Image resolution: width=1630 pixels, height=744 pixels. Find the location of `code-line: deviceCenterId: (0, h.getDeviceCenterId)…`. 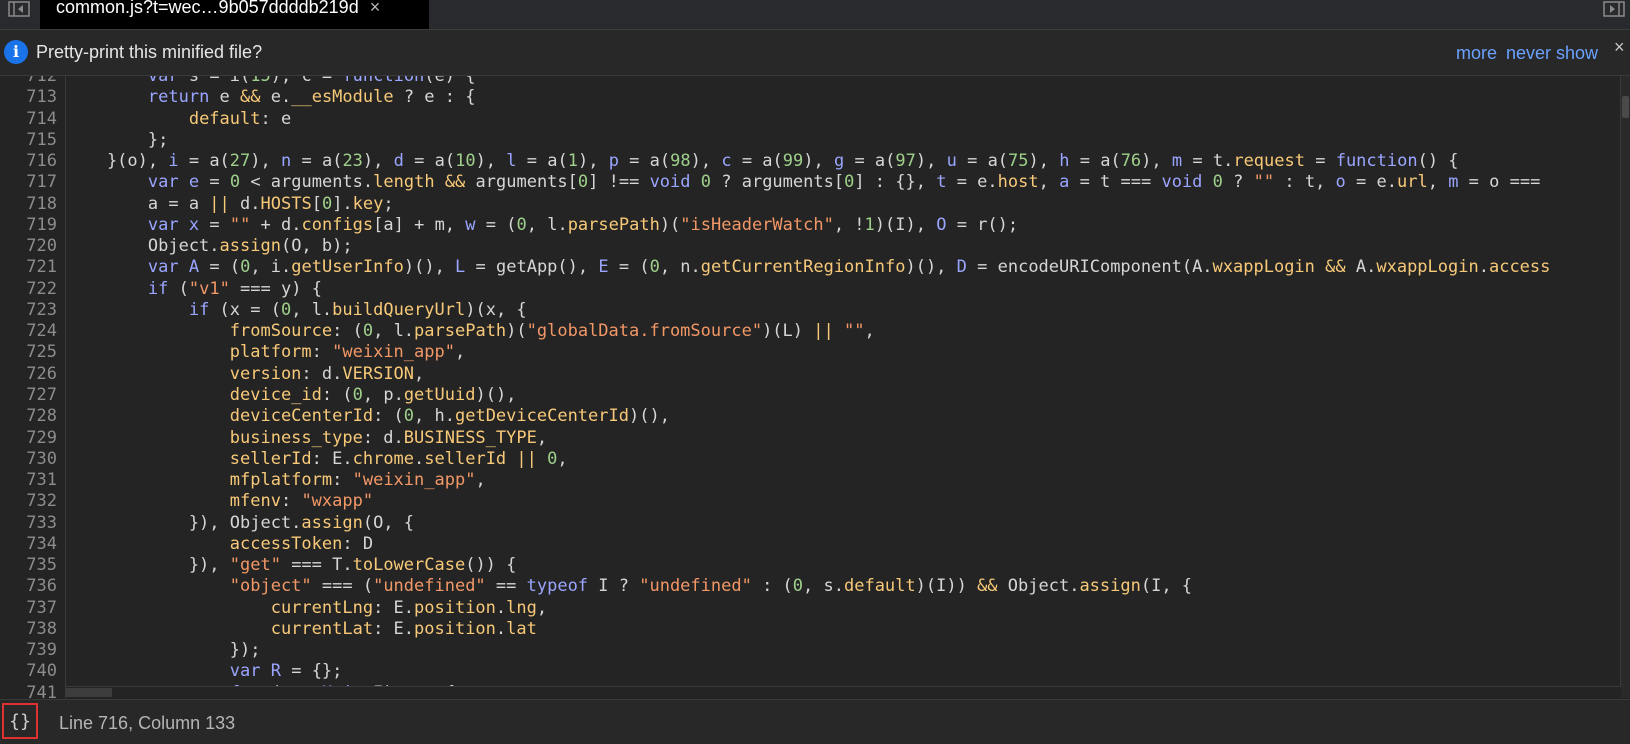

code-line: deviceCenterId: (0, h.getDeviceCenterId)… is located at coordinates (843, 416).